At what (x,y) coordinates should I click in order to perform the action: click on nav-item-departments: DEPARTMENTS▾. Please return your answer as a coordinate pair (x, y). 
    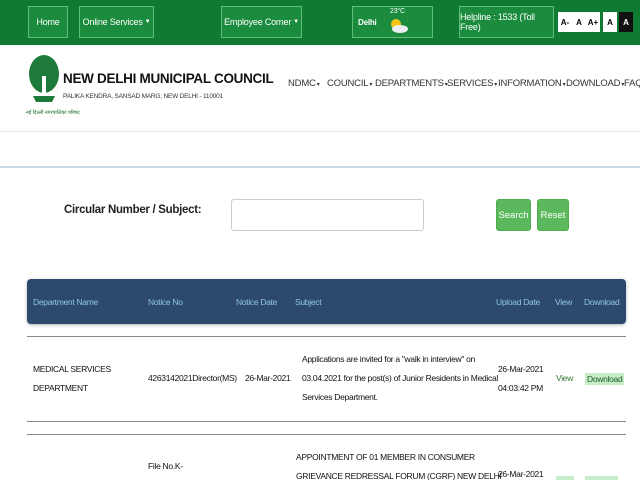
    Looking at the image, I should click on (411, 83).